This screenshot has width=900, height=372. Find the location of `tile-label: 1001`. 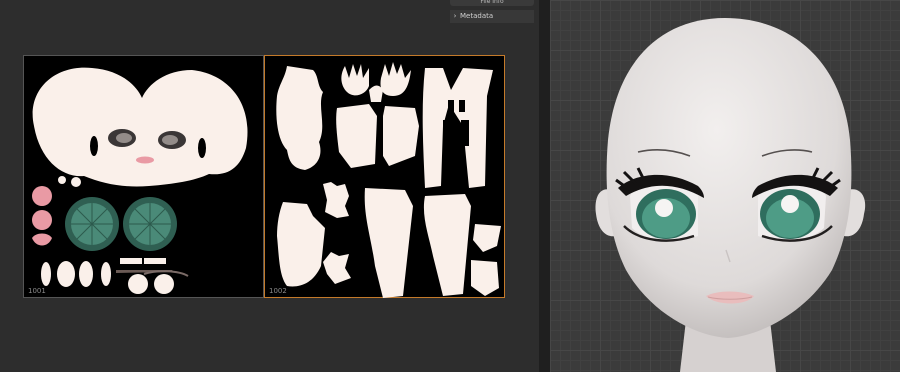

tile-label: 1001 is located at coordinates (37, 291).